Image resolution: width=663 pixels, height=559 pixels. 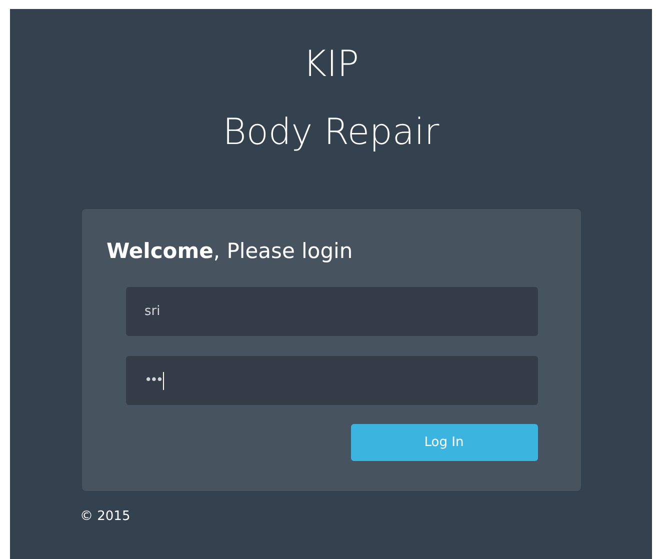 I want to click on app-title: Body Repair, so click(x=331, y=133).